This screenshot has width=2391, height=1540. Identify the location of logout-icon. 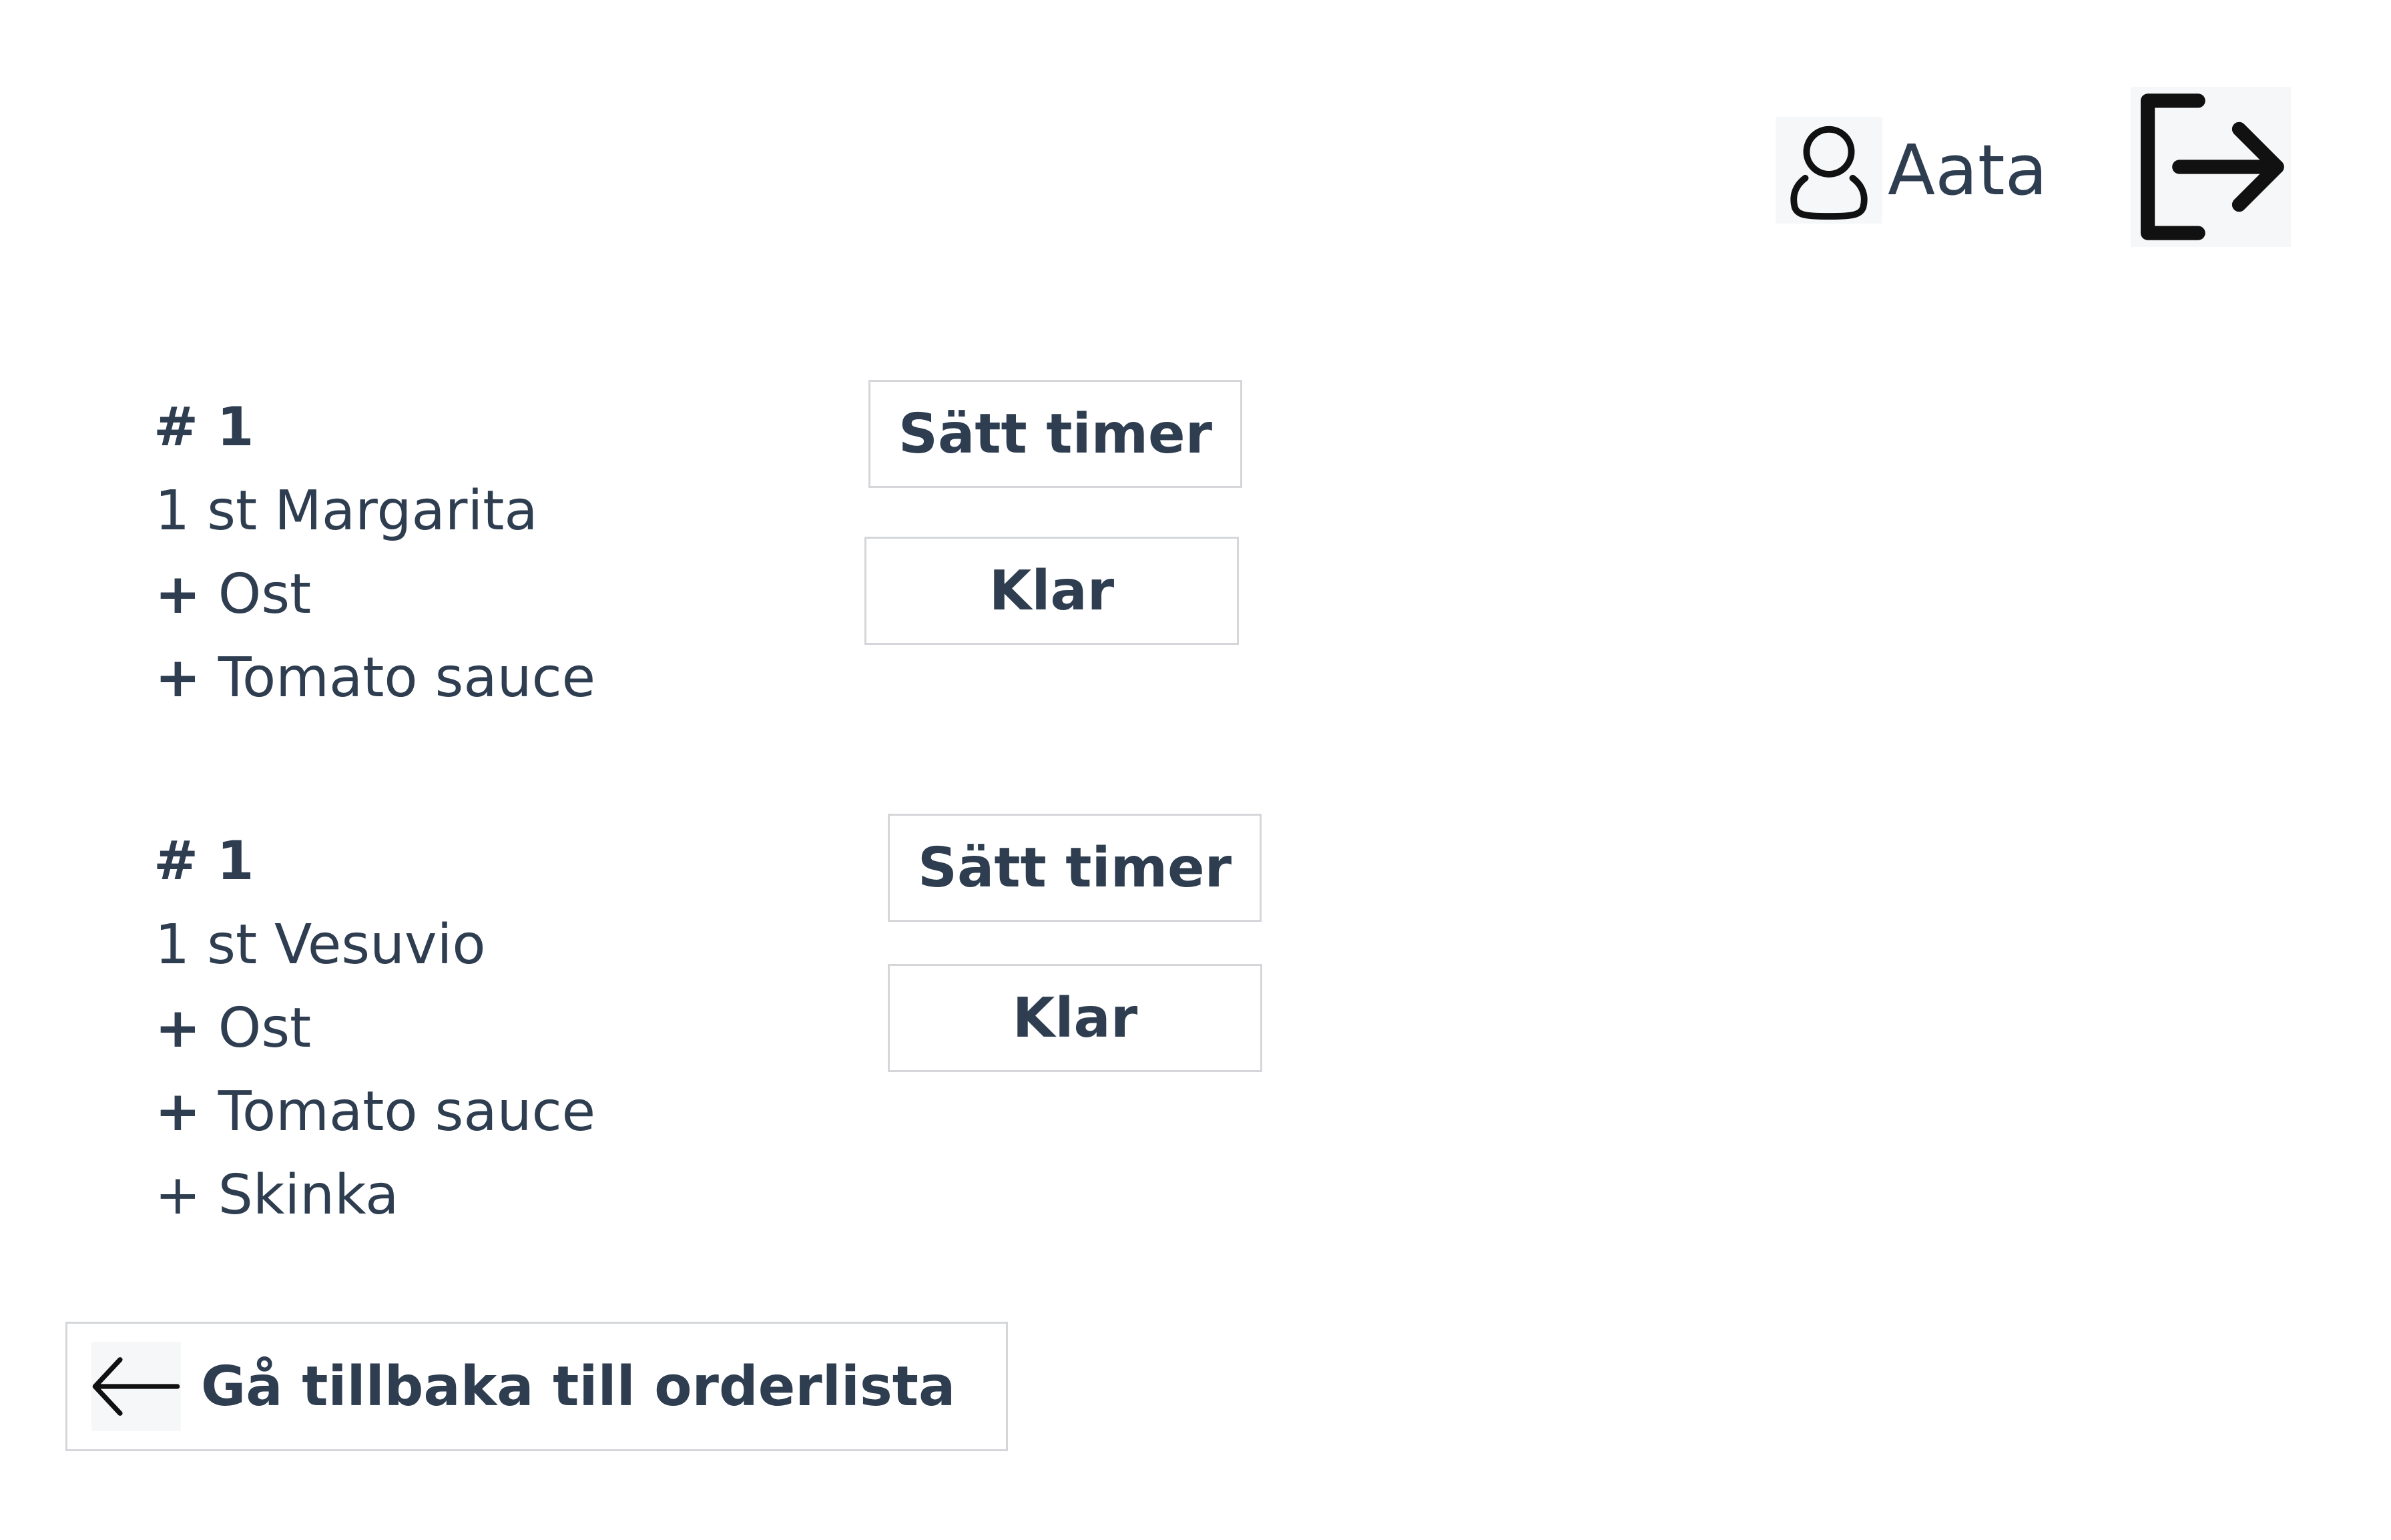
(2212, 167).